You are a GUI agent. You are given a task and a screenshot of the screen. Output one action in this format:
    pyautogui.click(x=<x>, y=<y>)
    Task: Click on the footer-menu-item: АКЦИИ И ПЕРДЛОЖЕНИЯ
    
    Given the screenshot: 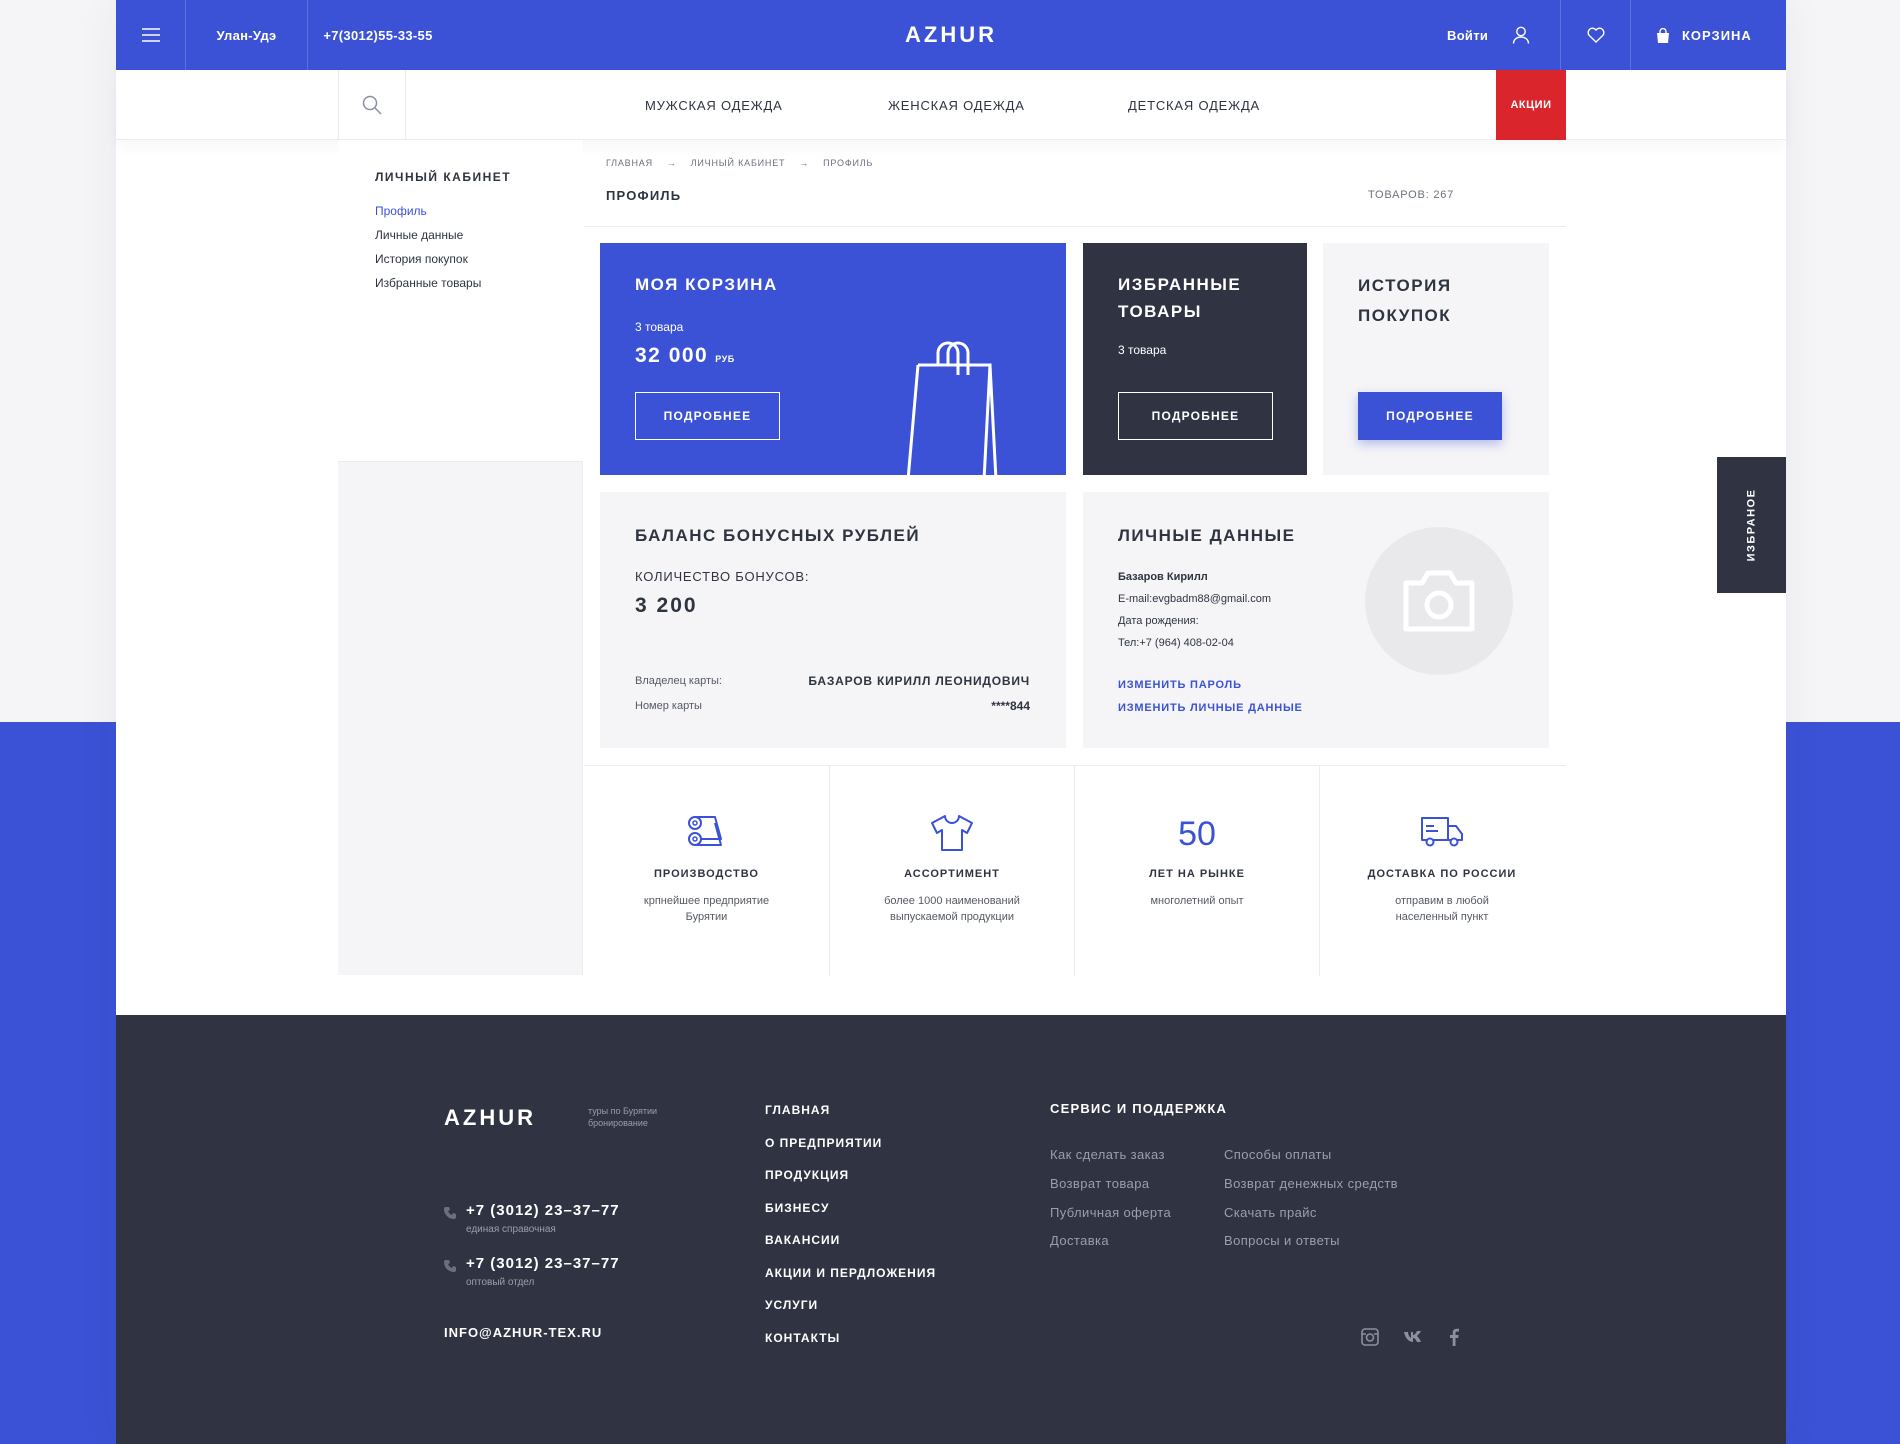 What is the action you would take?
    pyautogui.click(x=850, y=1273)
    